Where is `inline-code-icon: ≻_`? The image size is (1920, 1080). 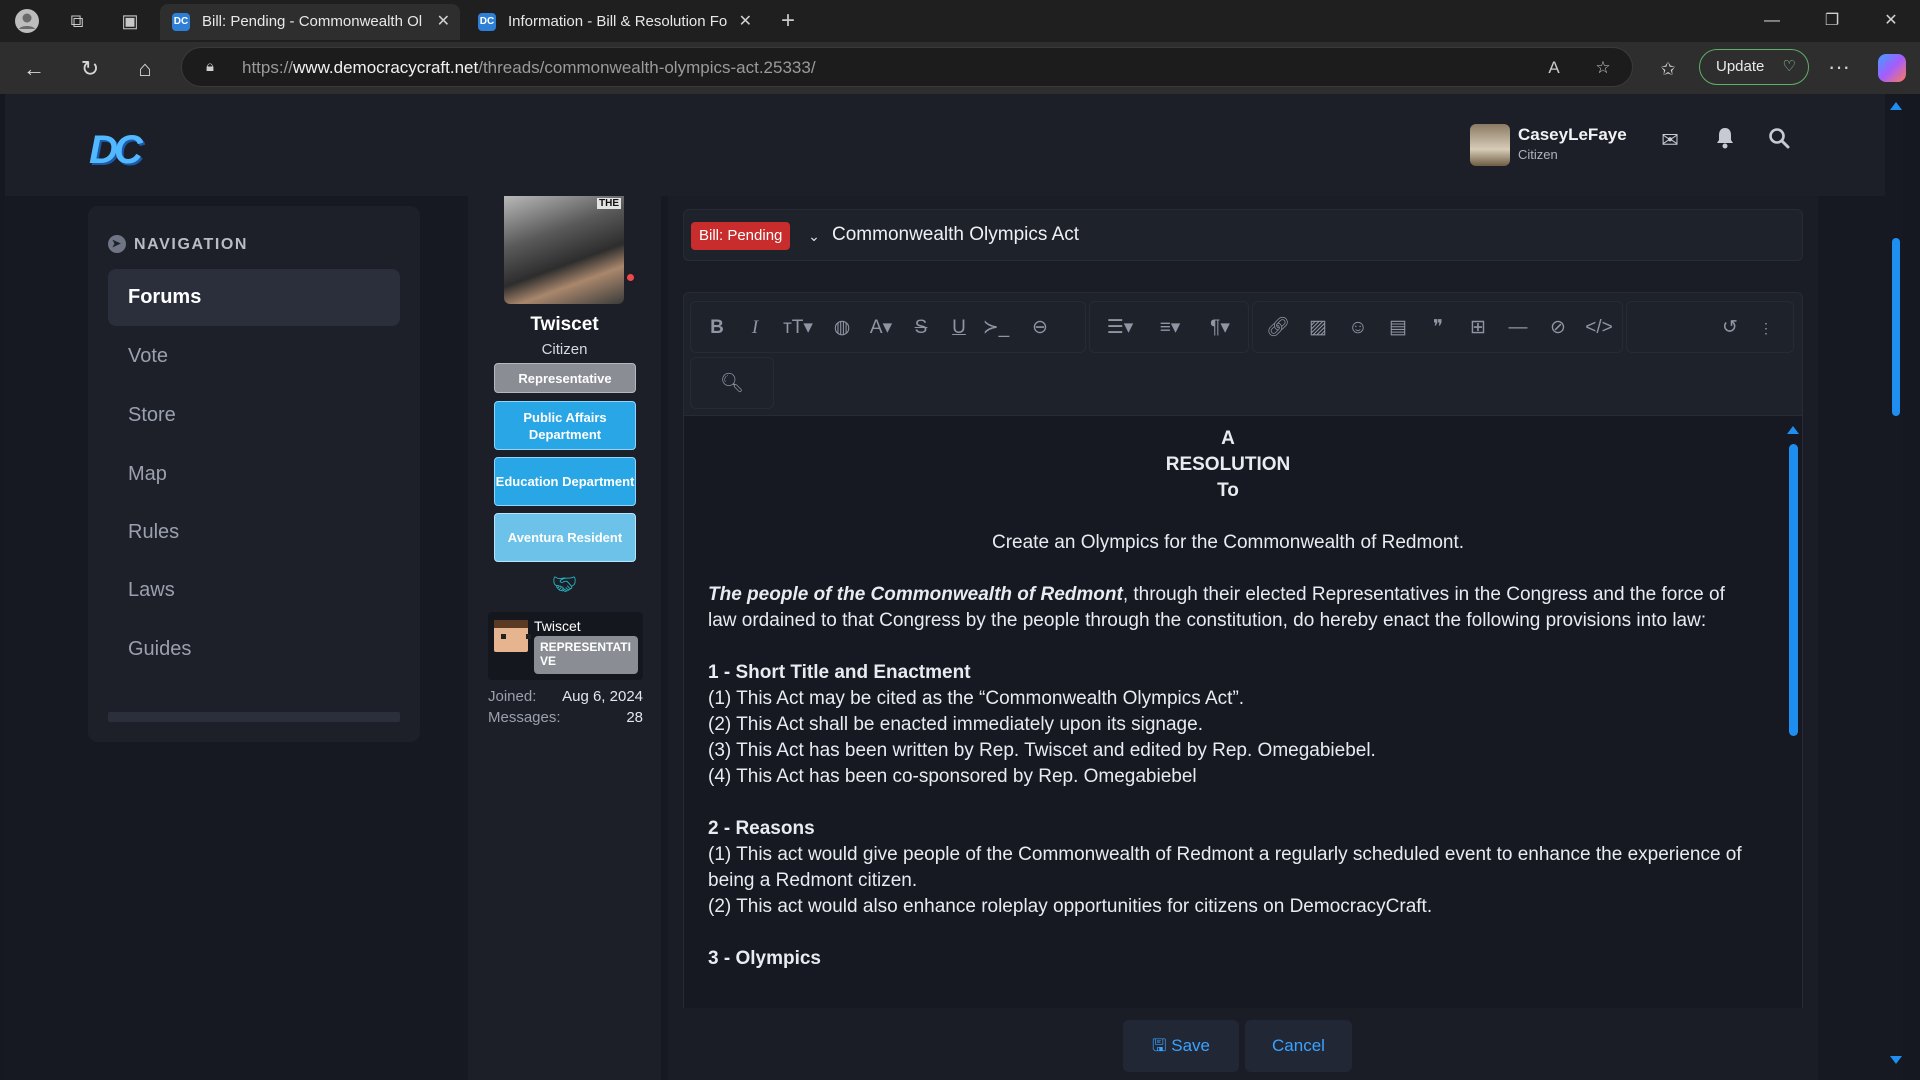 inline-code-icon: ≻_ is located at coordinates (996, 328).